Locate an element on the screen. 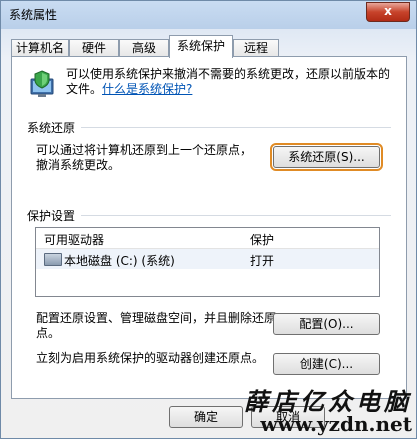 This screenshot has width=417, height=439. protection-status: 打开 is located at coordinates (262, 261).